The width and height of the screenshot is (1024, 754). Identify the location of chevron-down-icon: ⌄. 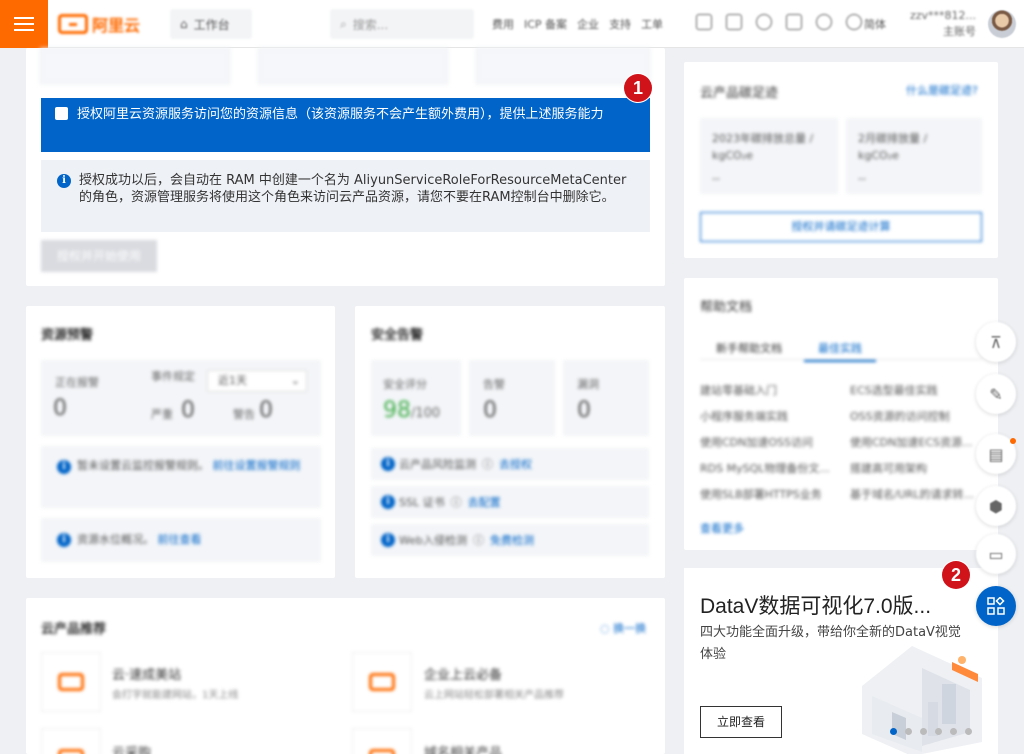
(295, 380).